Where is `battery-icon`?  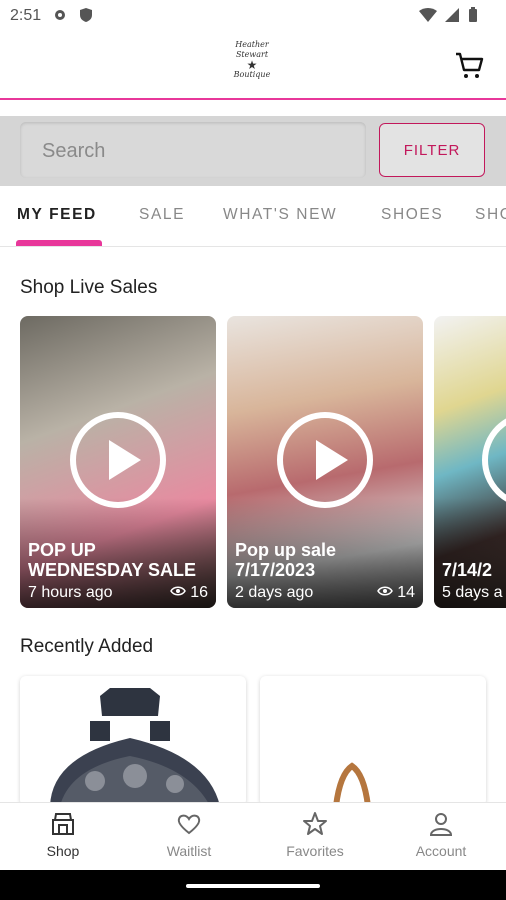
battery-icon is located at coordinates (473, 14).